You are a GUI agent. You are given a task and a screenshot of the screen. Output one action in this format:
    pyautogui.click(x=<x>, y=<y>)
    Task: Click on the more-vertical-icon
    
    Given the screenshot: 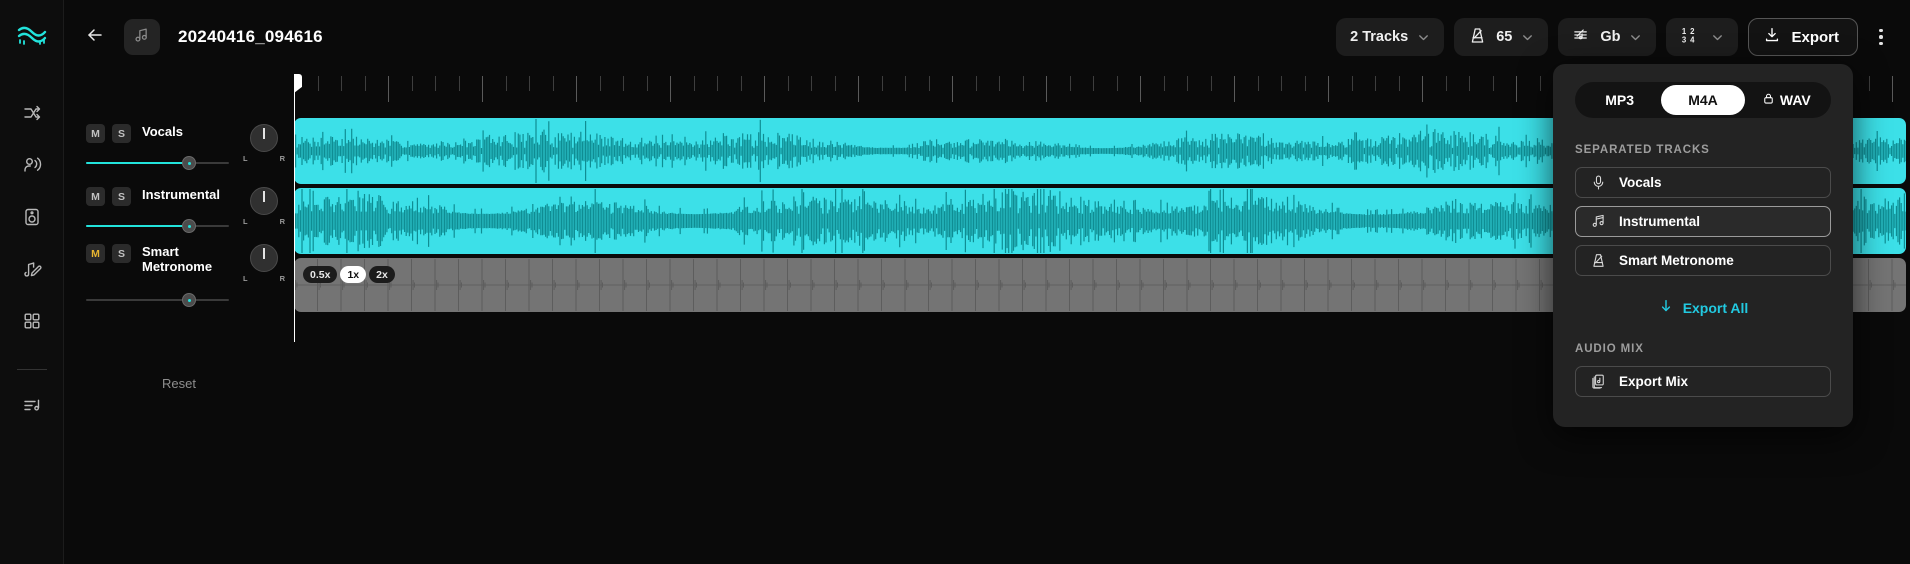 What is the action you would take?
    pyautogui.click(x=1881, y=37)
    